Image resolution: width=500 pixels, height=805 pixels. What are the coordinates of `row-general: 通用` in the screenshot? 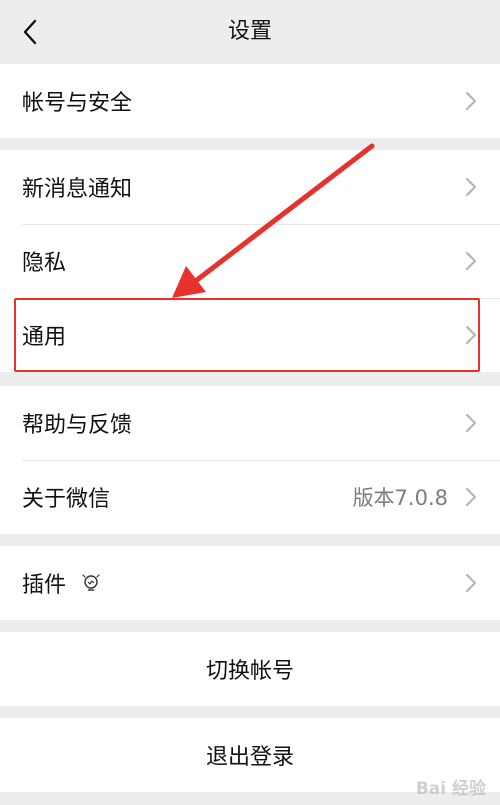 It's located at (250, 335).